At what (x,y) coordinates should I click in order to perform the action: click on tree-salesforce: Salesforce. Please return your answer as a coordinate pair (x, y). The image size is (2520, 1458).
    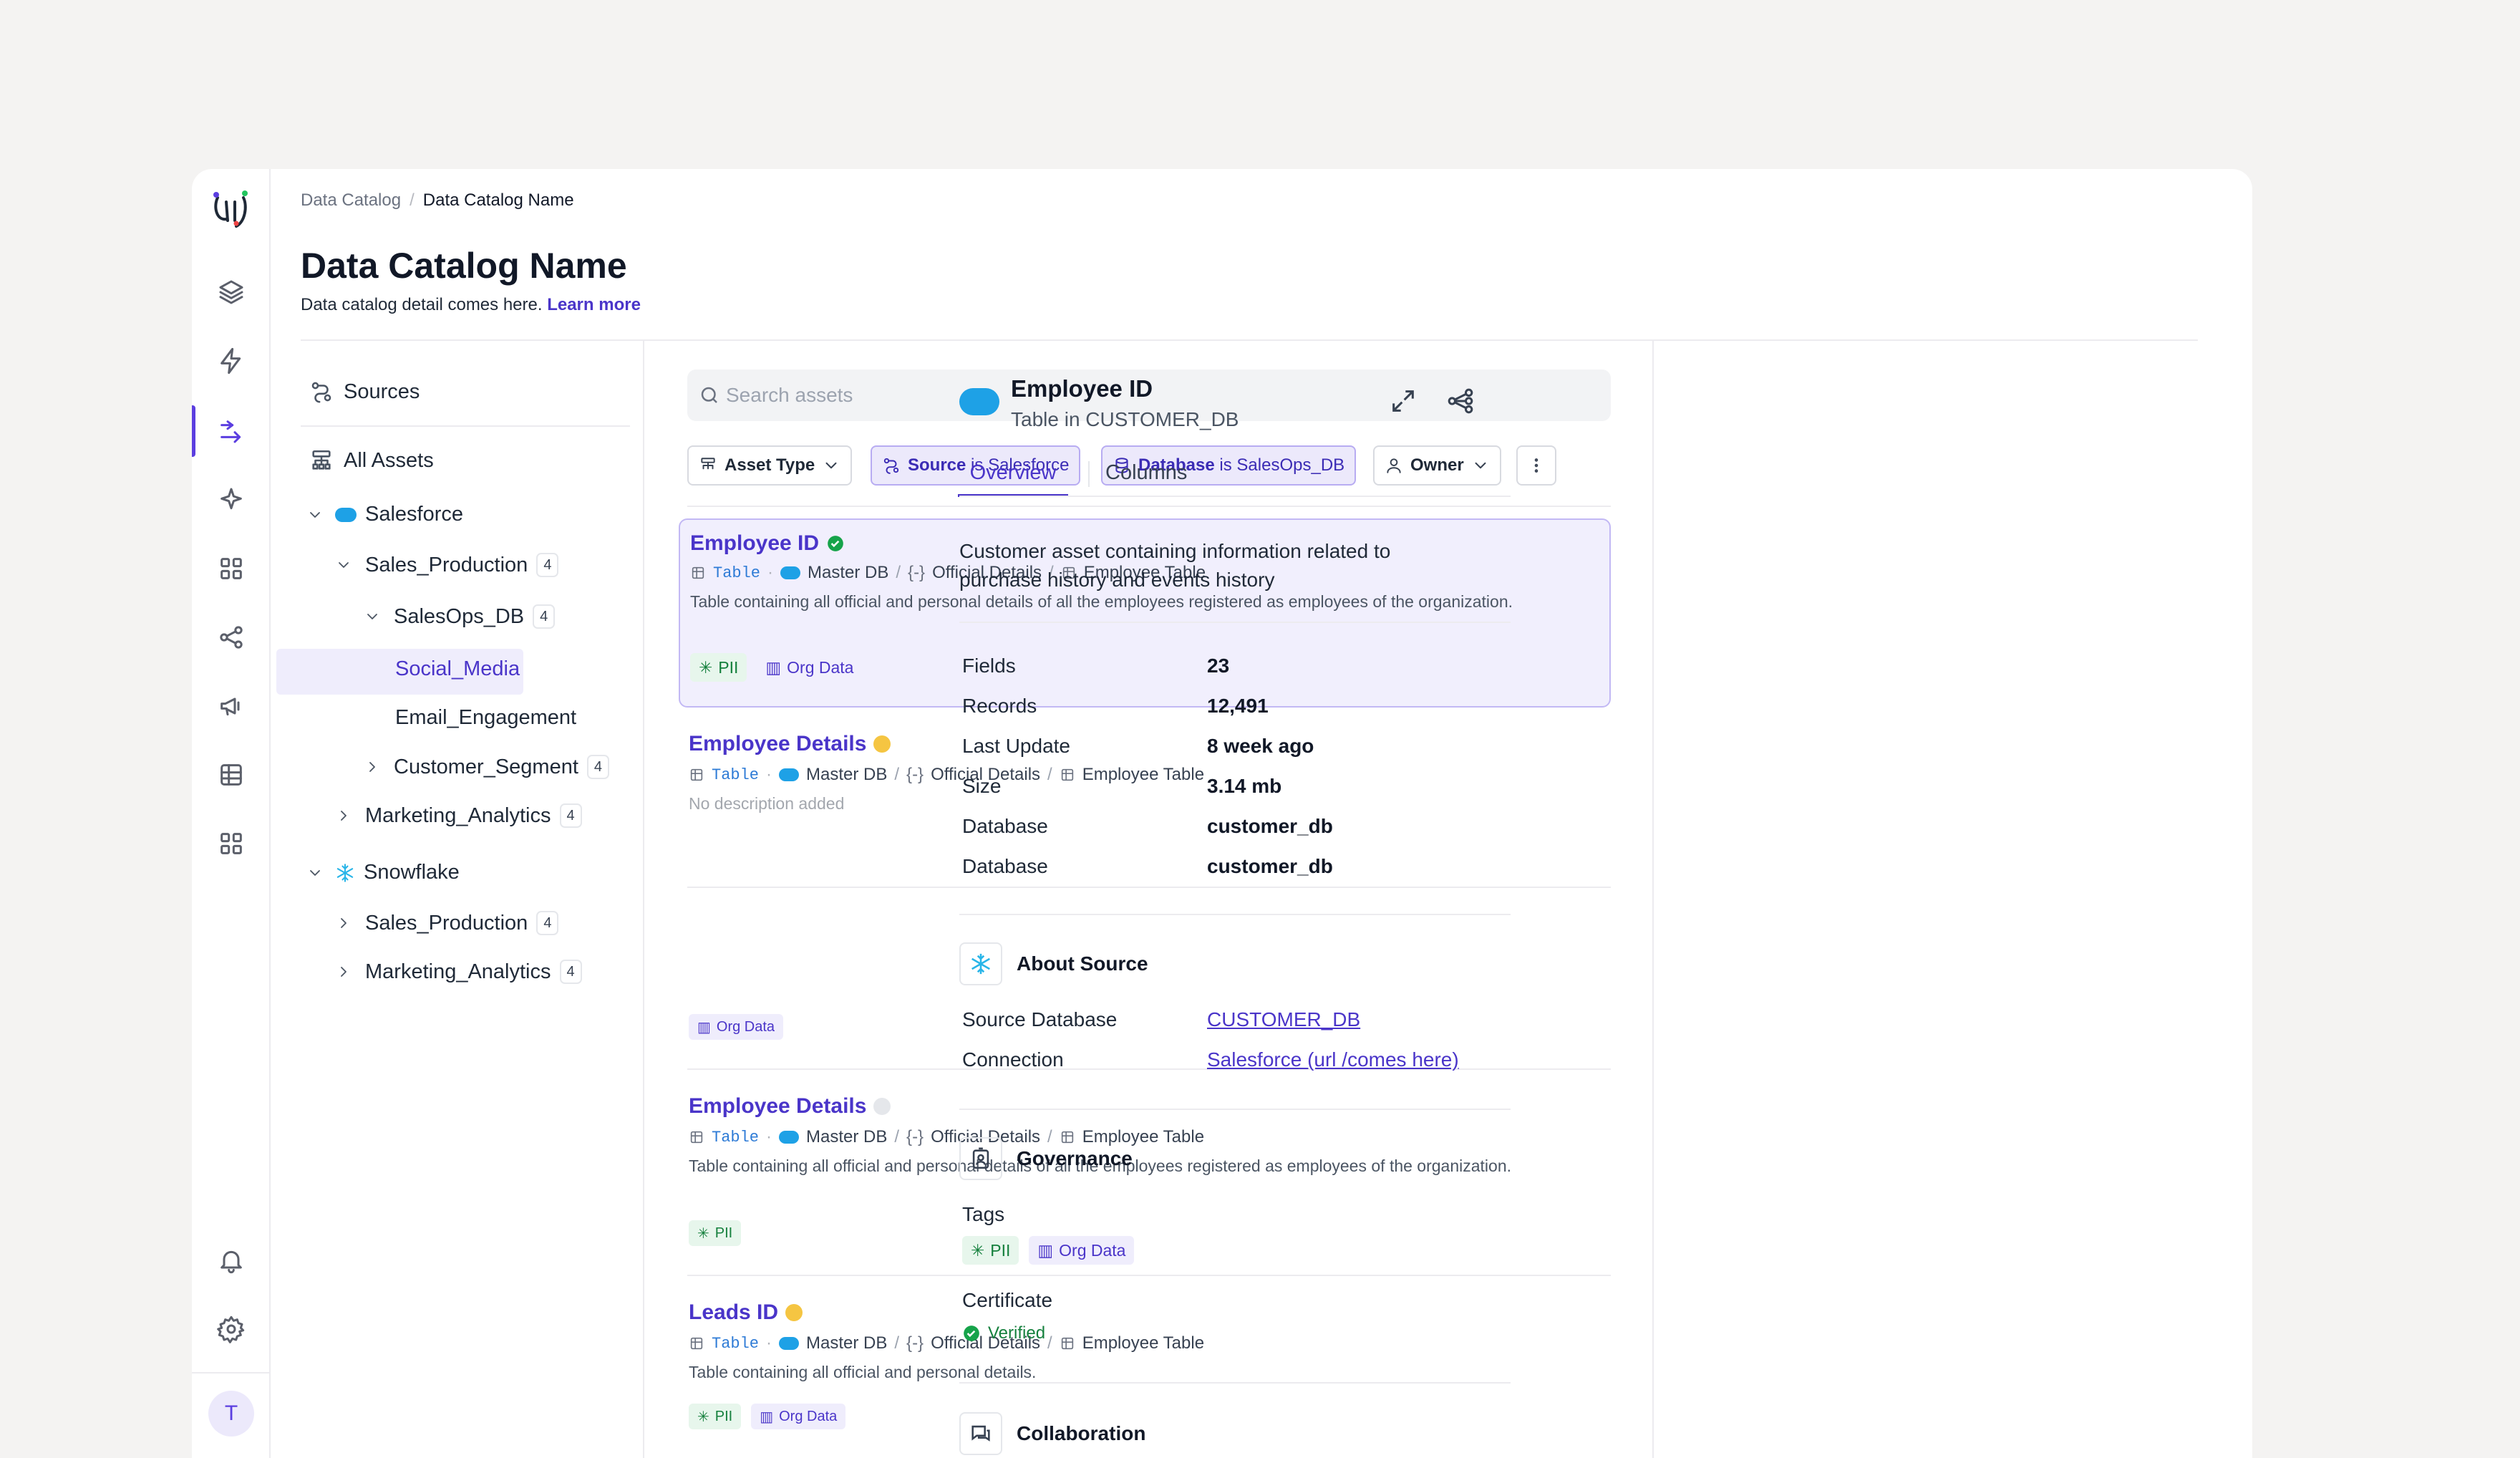
    Looking at the image, I should click on (384, 514).